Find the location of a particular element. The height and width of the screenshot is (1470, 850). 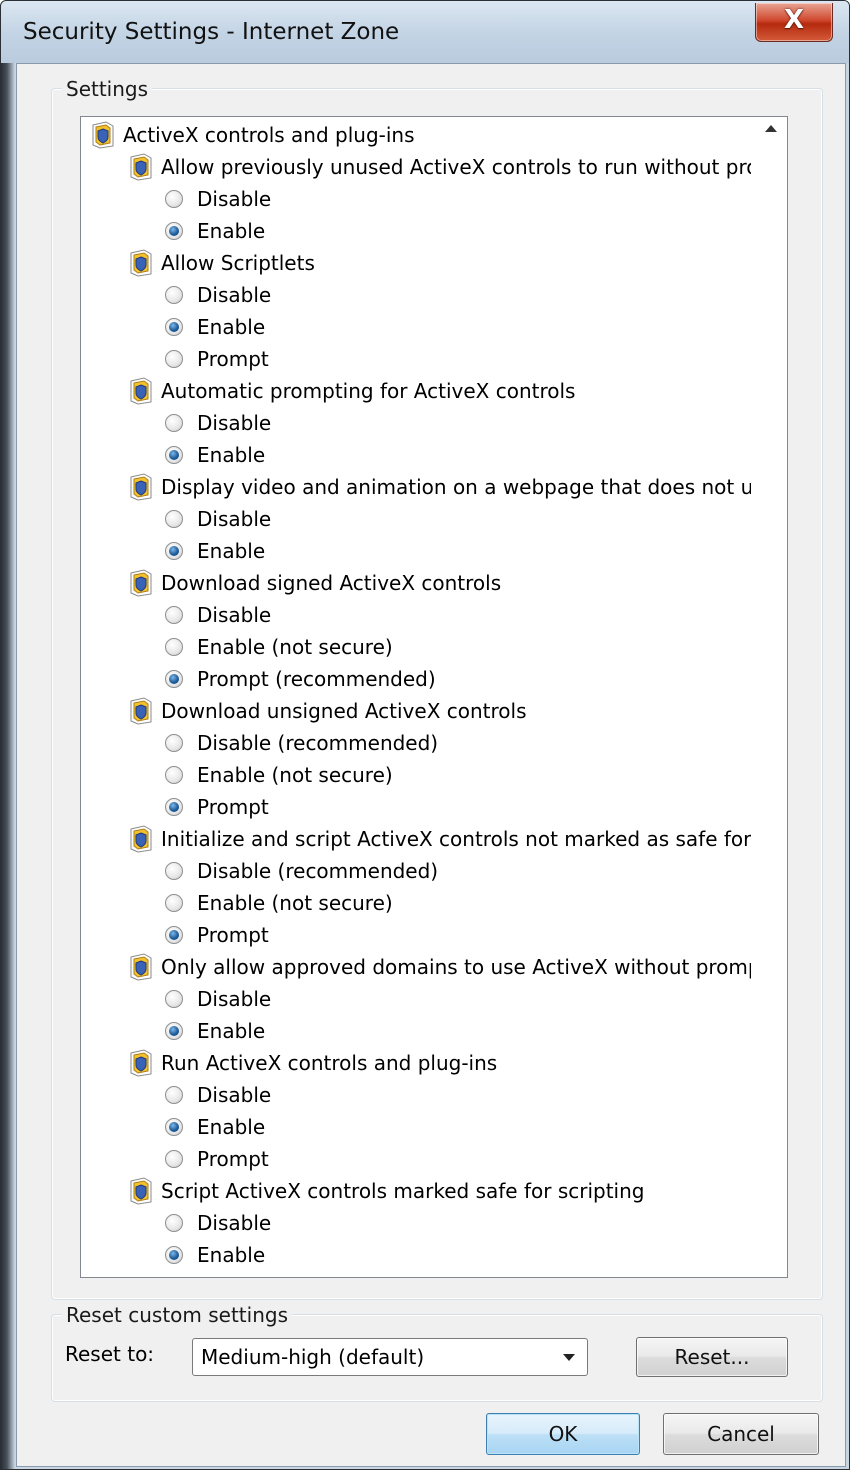

security-level-dropdown: Medium-high (default) is located at coordinates (390, 1357).